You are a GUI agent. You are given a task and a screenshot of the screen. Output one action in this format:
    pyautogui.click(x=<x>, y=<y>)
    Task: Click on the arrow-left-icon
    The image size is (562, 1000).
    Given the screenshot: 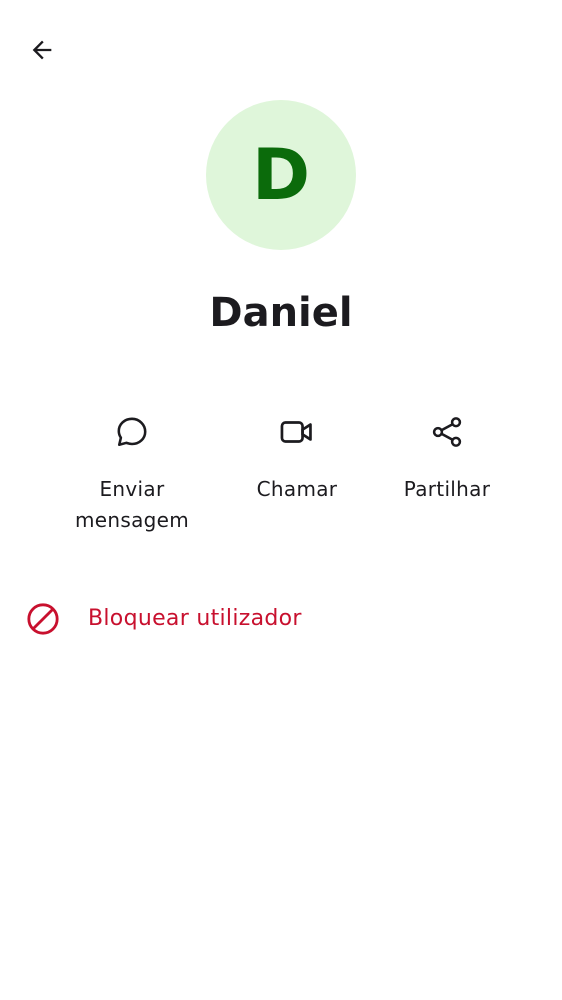 What is the action you would take?
    pyautogui.click(x=42, y=50)
    